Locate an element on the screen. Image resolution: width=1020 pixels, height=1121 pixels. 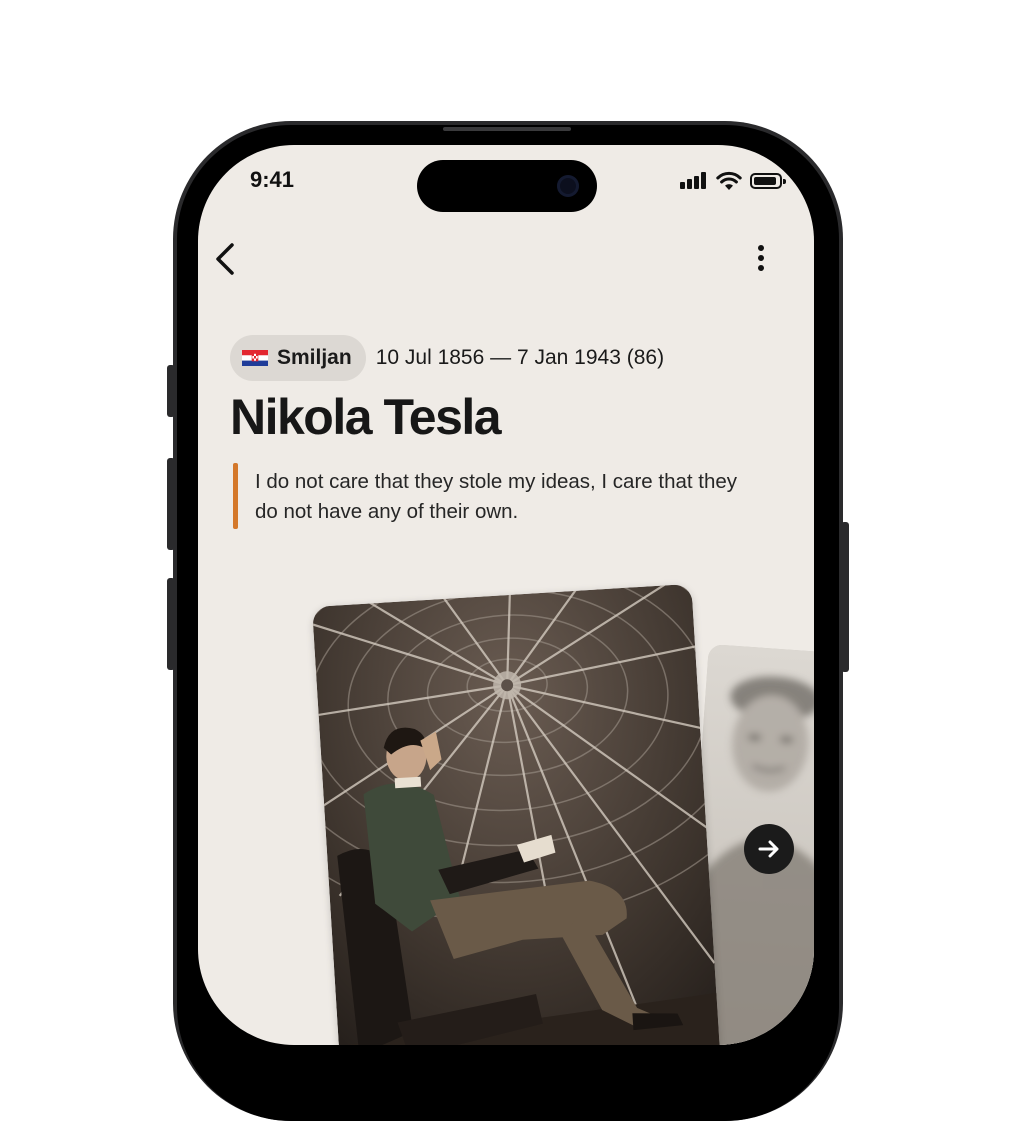
person-meta-row: Smiljan 10 Jul 1856 — 7 Jan 1943 (86) is located at coordinates (447, 358).